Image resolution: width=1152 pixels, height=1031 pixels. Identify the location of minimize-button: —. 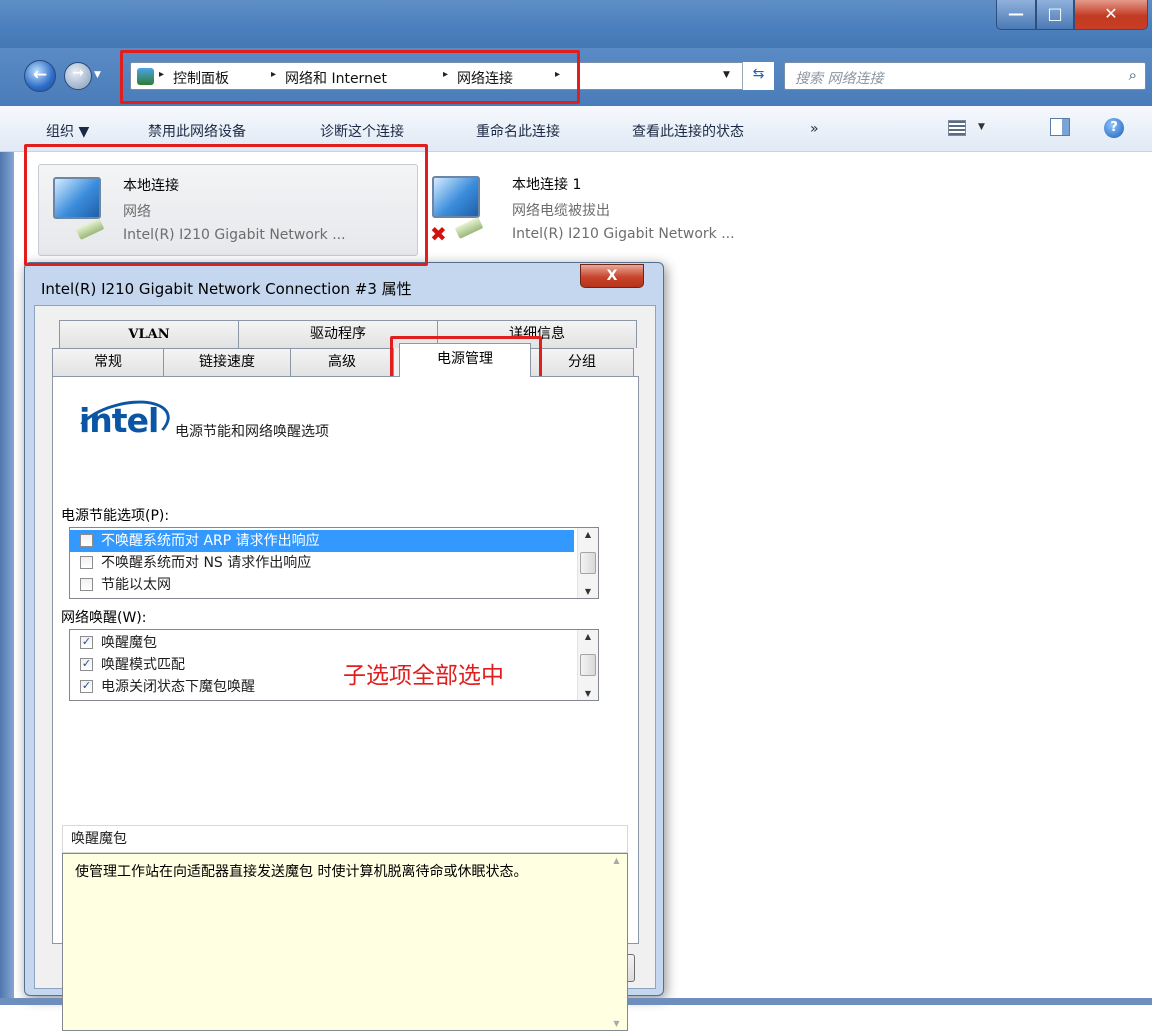
(1016, 15).